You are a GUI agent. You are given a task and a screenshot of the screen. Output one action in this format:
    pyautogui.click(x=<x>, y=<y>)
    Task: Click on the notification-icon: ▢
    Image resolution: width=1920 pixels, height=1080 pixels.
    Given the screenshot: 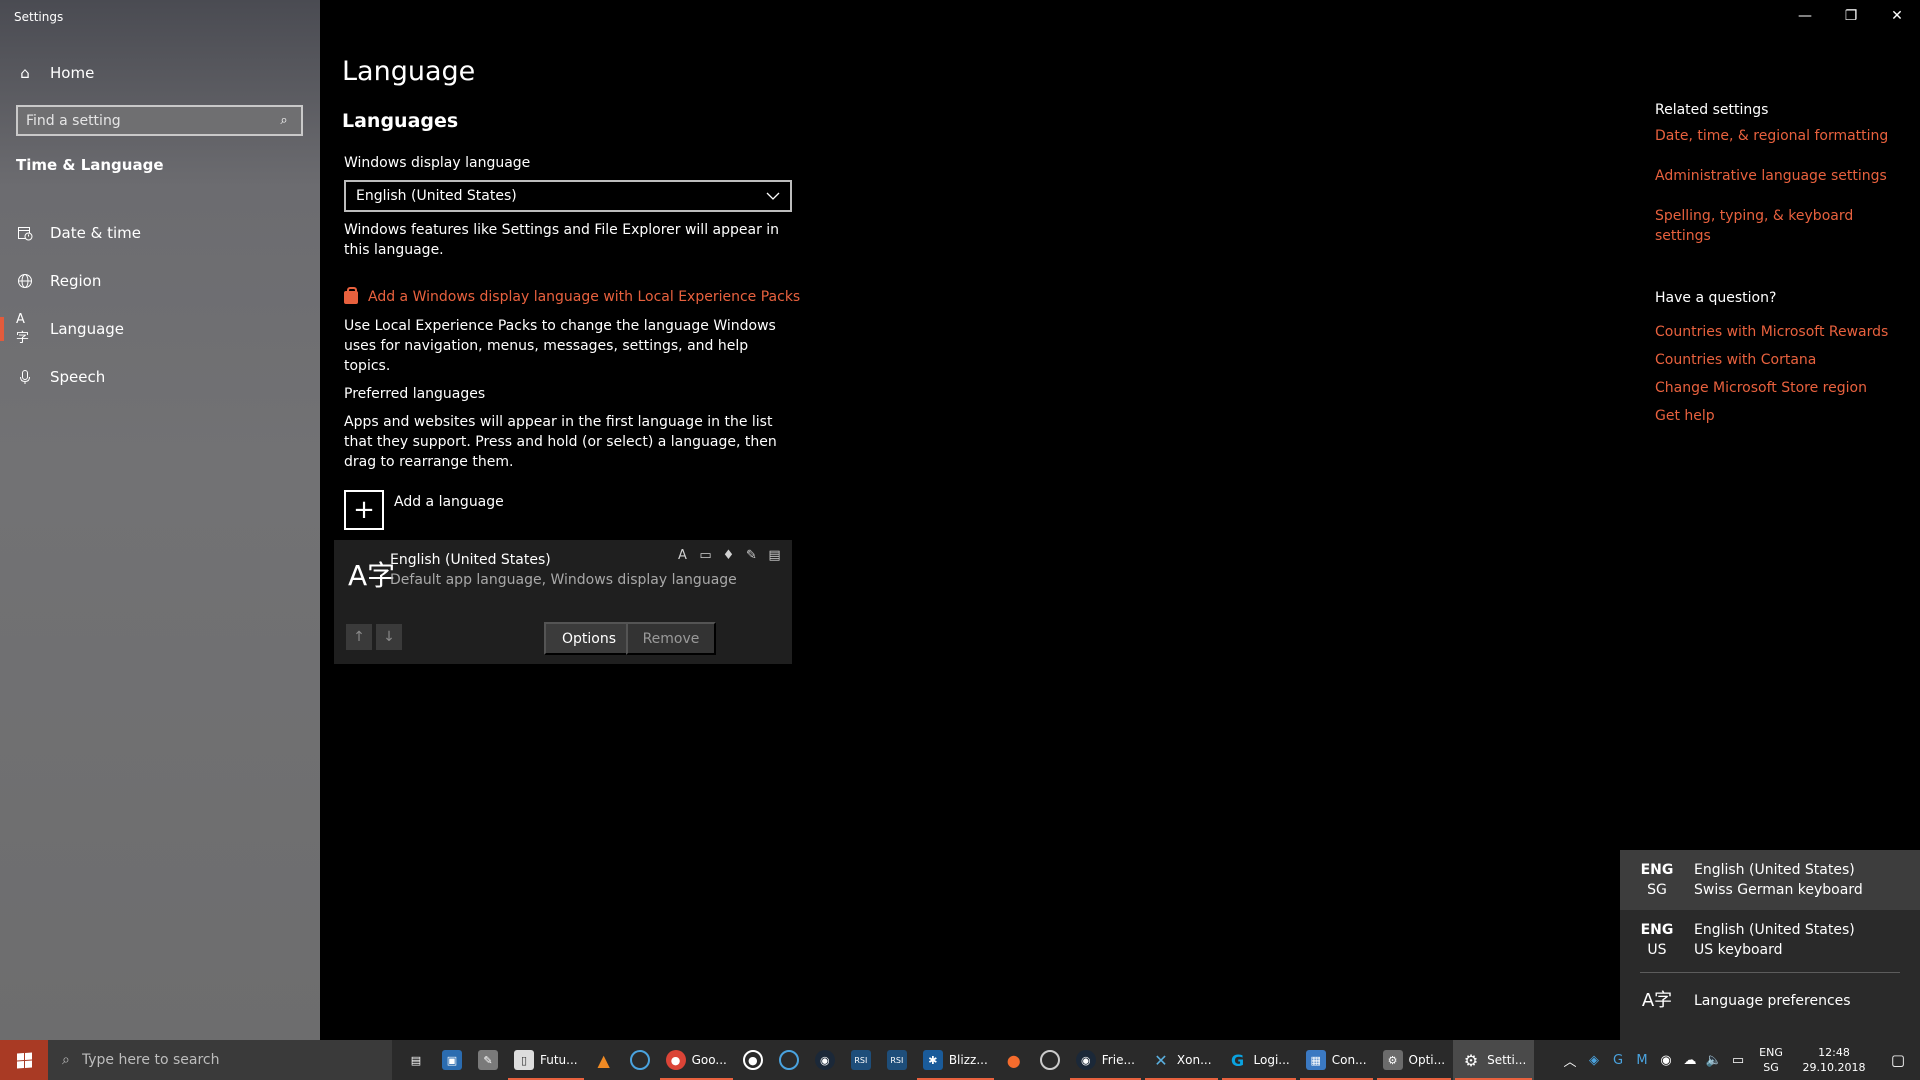 What is the action you would take?
    pyautogui.click(x=1898, y=1060)
    